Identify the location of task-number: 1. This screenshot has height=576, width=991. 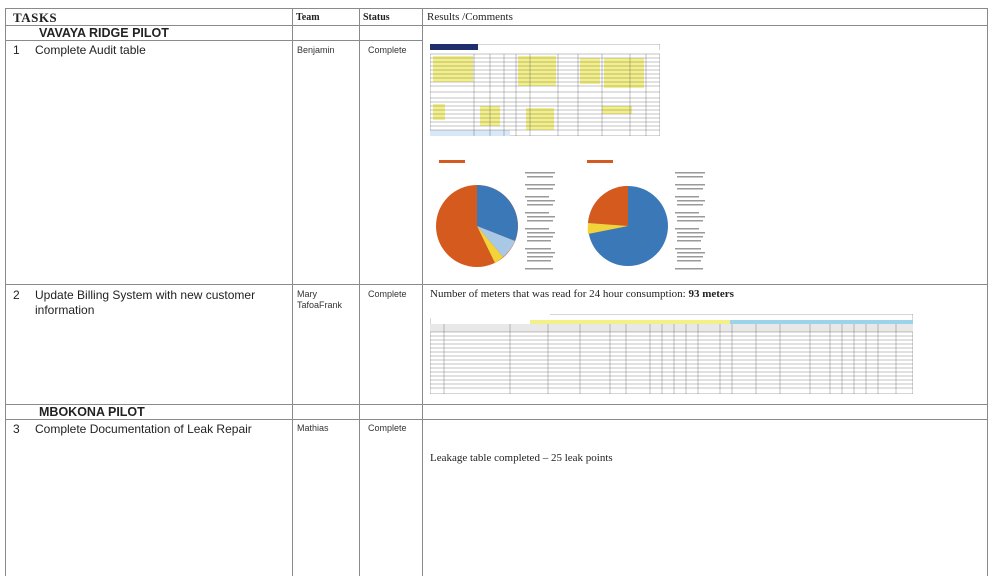
(16, 50).